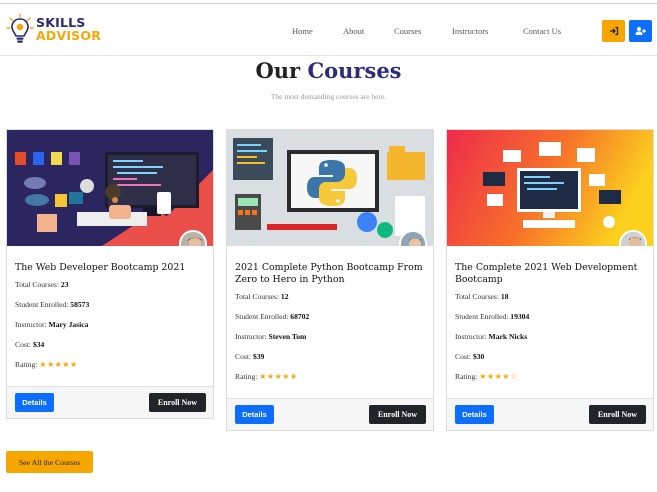  Describe the element at coordinates (64, 284) in the screenshot. I see `total-value: 23` at that location.